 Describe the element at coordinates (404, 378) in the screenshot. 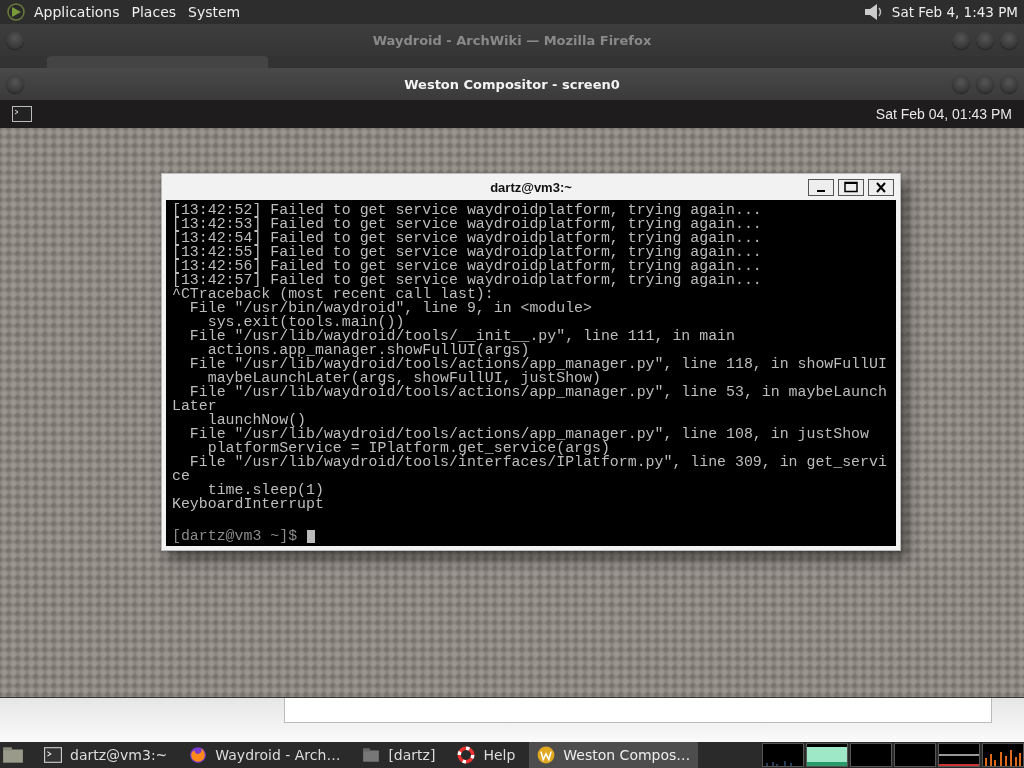

I see `terminal-line: maybeLaunchLater(args, showFullUI, justShow)` at that location.